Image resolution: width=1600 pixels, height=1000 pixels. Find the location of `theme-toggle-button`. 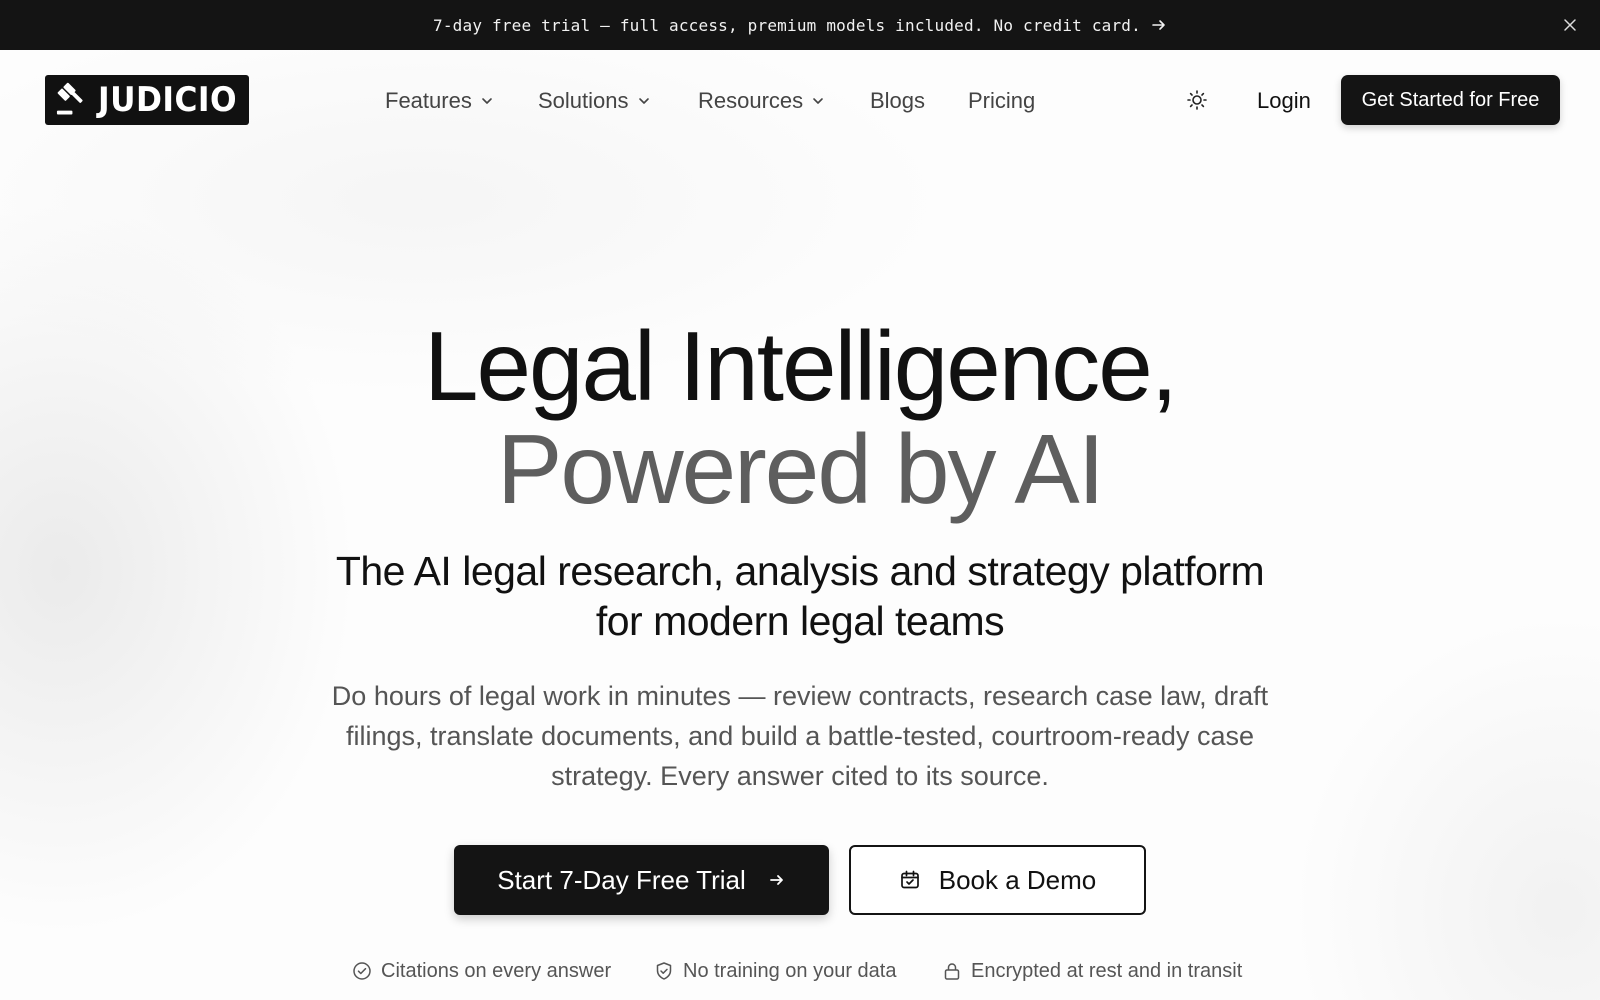

theme-toggle-button is located at coordinates (1197, 100).